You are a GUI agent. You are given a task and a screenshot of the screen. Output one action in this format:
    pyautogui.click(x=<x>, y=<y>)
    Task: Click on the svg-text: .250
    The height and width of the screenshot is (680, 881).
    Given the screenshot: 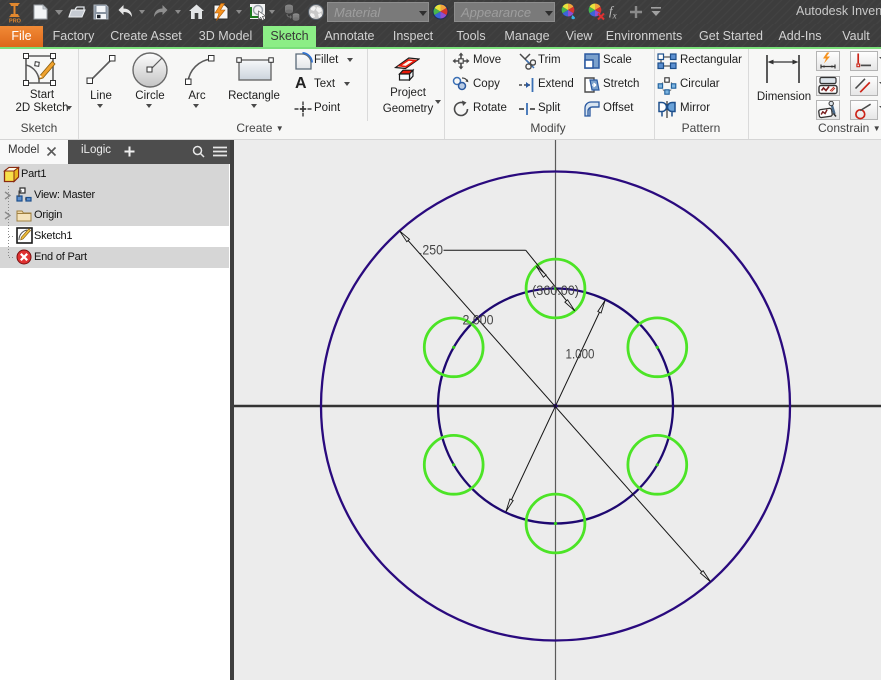 What is the action you would take?
    pyautogui.click(x=431, y=250)
    